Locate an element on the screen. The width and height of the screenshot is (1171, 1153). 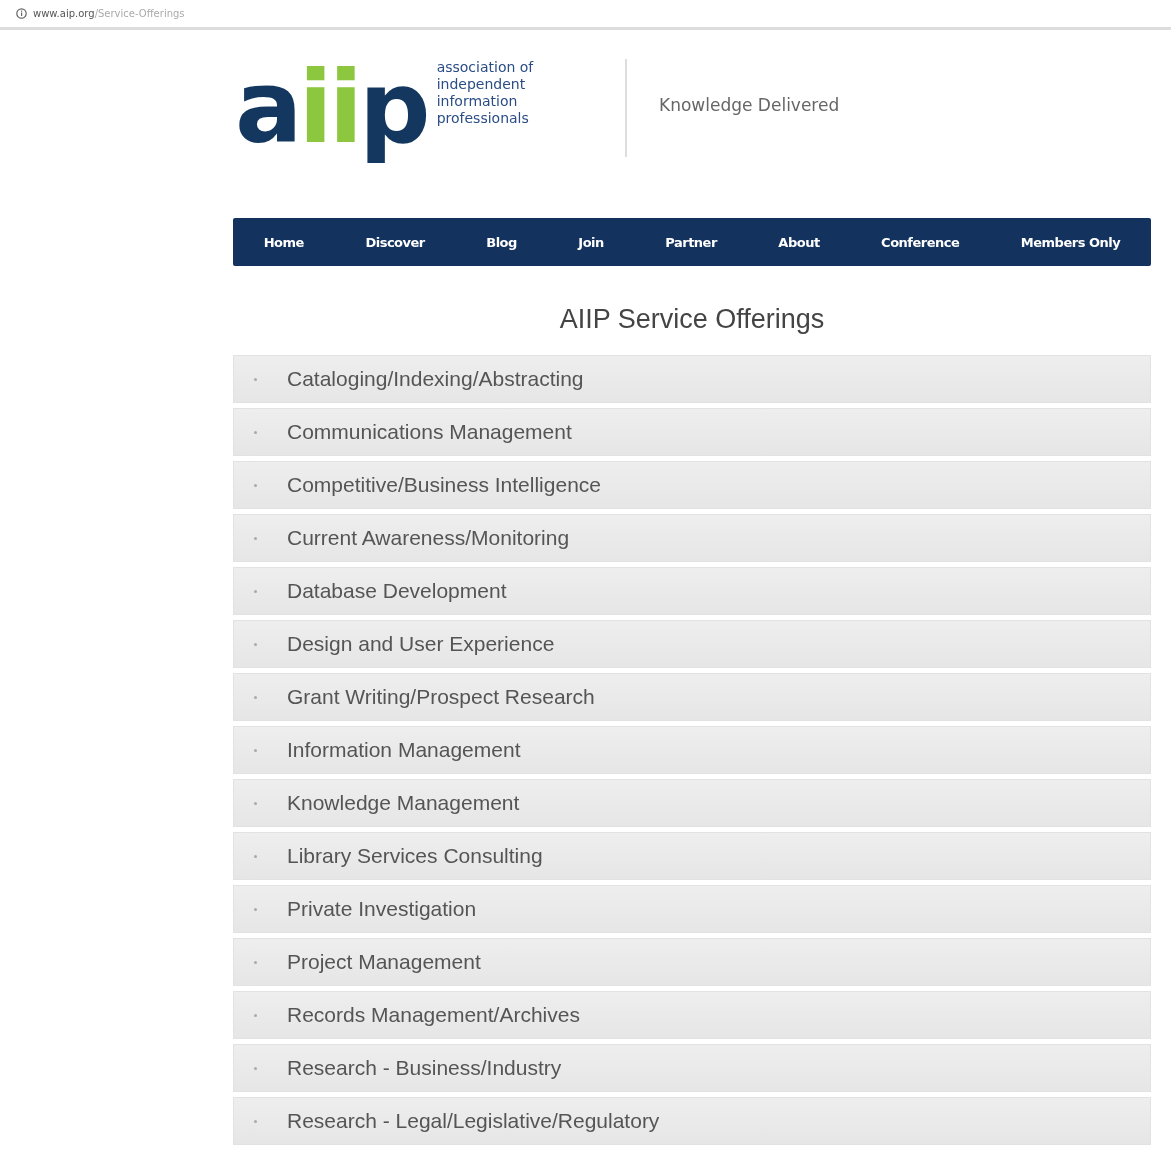
accordion-label: Grant Writing/Prospect Research is located at coordinates (441, 697).